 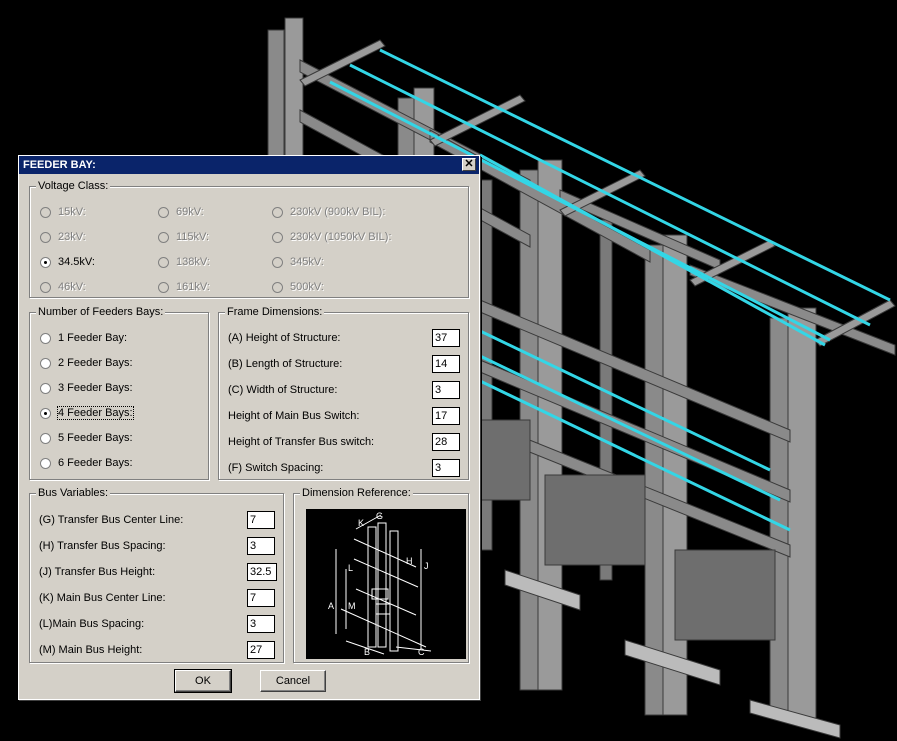 I want to click on transfer-bus-center-row: (G) Transfer Bus Center Line:, so click(x=111, y=520).